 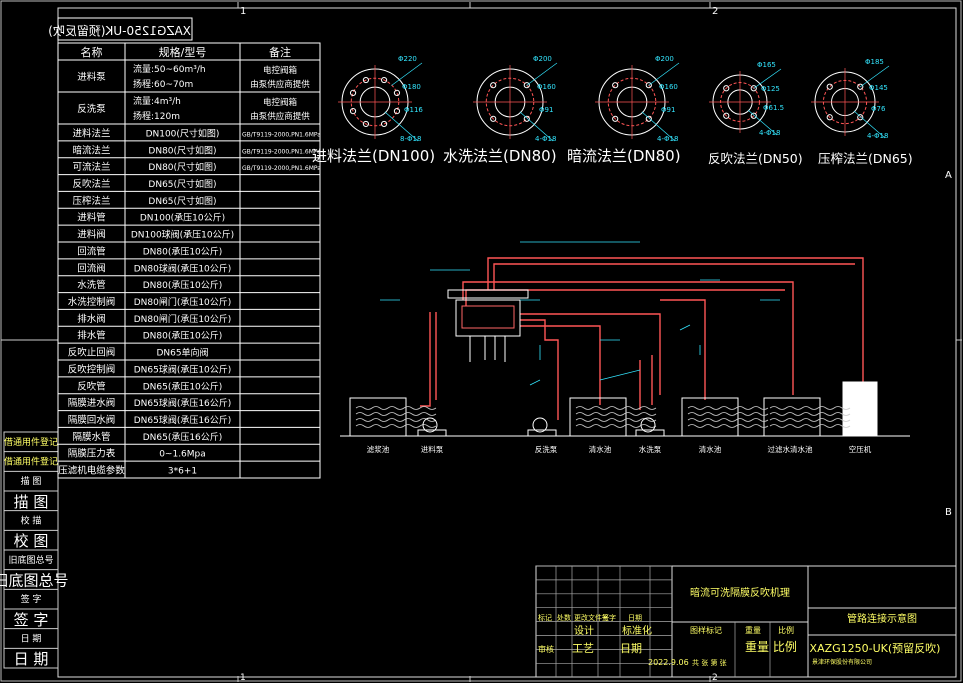 I want to click on project-name: 暗流可洗隔膜反吹机理, so click(x=740, y=592).